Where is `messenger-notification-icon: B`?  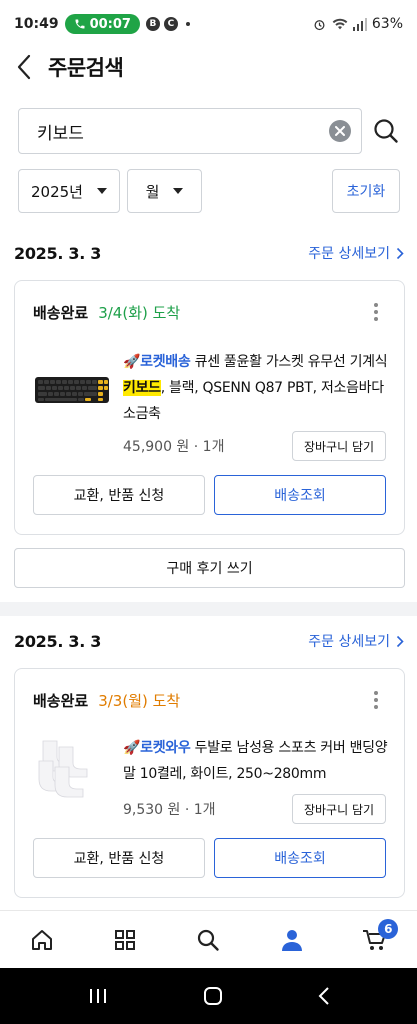 messenger-notification-icon: B is located at coordinates (152, 24).